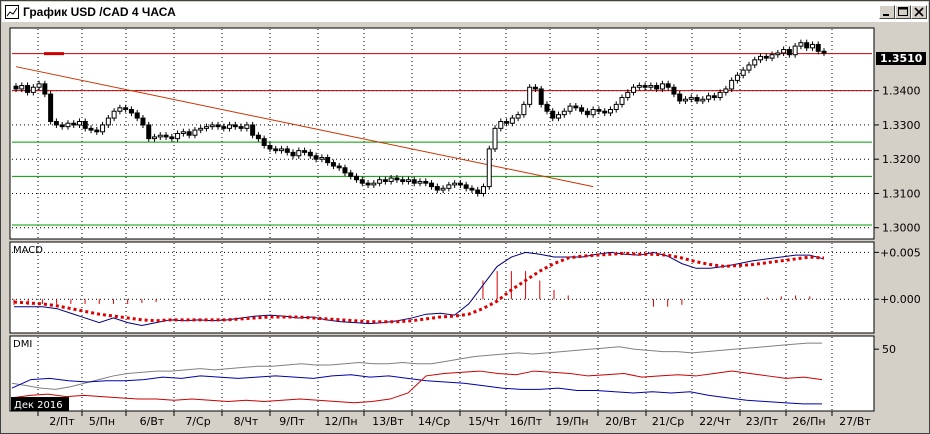  I want to click on price-tick-label: 1.3300, so click(901, 125).